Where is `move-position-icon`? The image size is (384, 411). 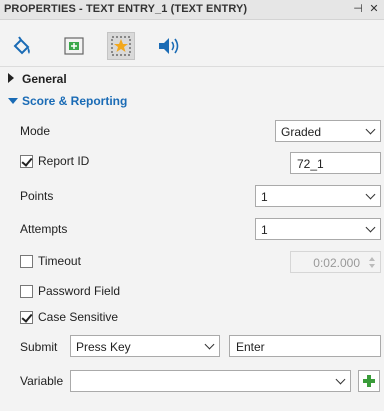
move-position-icon is located at coordinates (74, 46).